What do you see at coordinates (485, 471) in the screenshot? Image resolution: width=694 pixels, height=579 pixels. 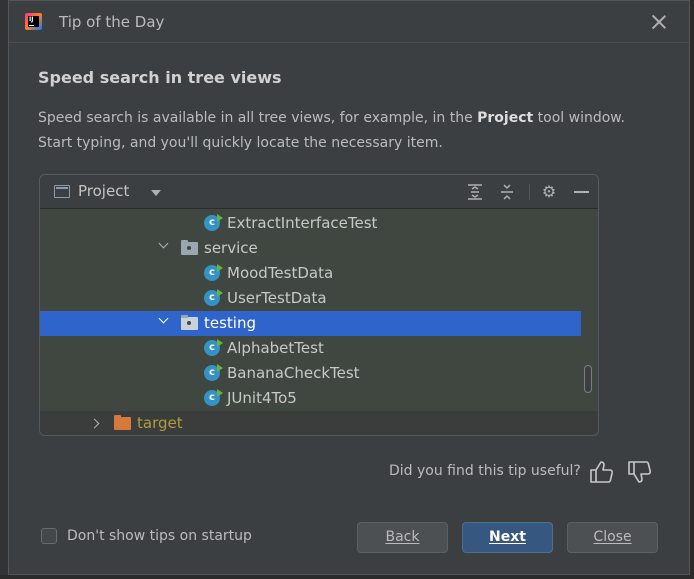 I see `feedback-question: Did you find this tip useful?` at bounding box center [485, 471].